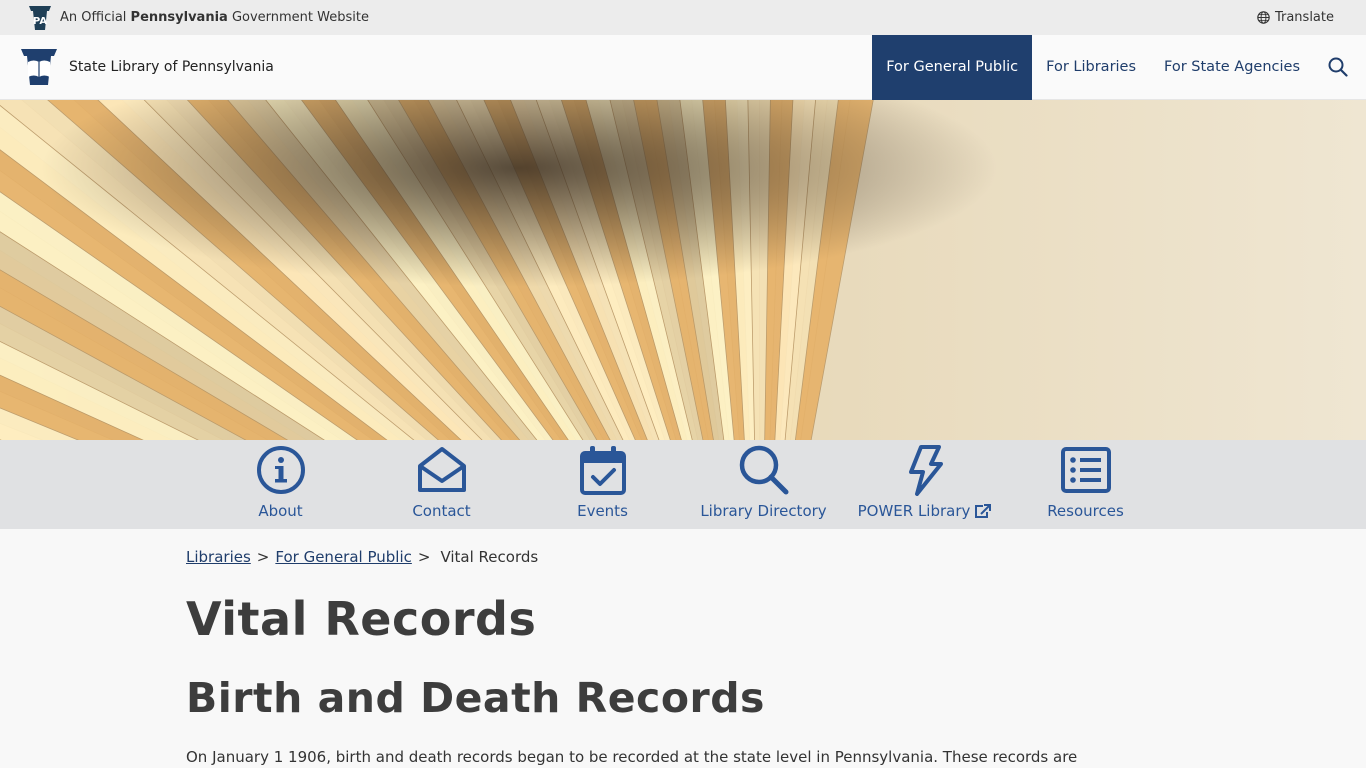  What do you see at coordinates (280, 470) in the screenshot?
I see `info-icon` at bounding box center [280, 470].